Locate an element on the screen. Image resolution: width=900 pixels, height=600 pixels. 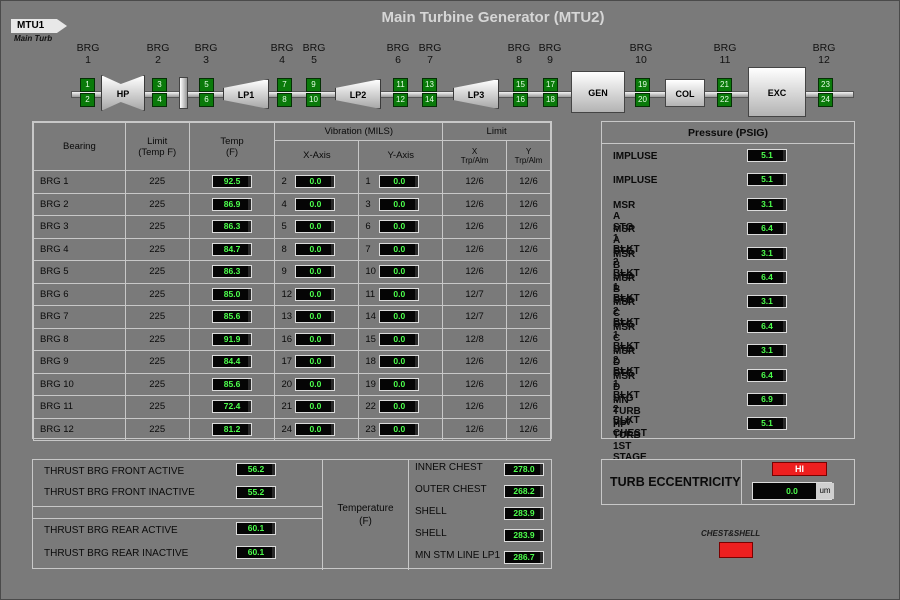
sensor-13: 13 is located at coordinates (429, 85).